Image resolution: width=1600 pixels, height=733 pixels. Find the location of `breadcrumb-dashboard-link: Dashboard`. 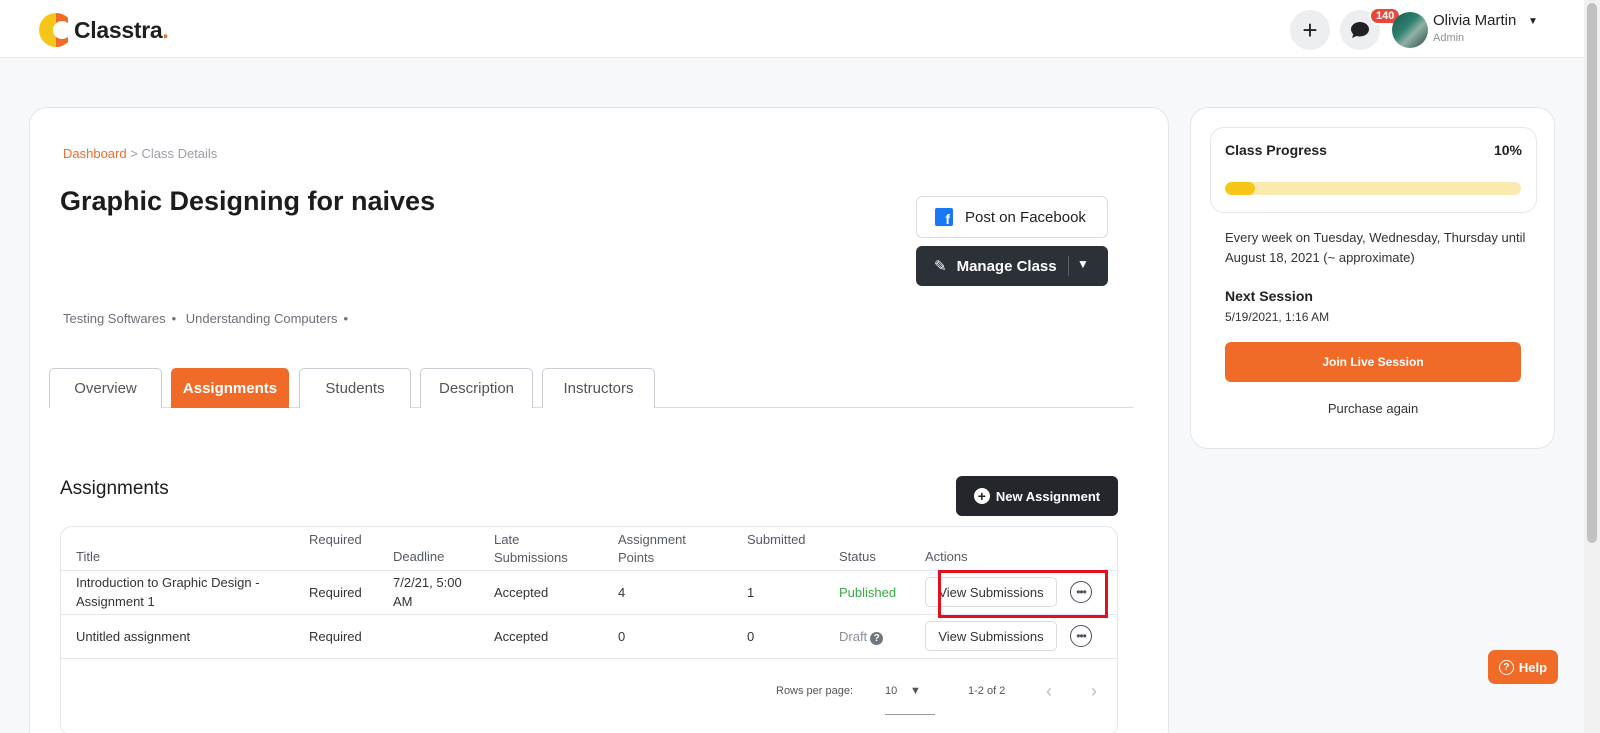

breadcrumb-dashboard-link: Dashboard is located at coordinates (95, 153).